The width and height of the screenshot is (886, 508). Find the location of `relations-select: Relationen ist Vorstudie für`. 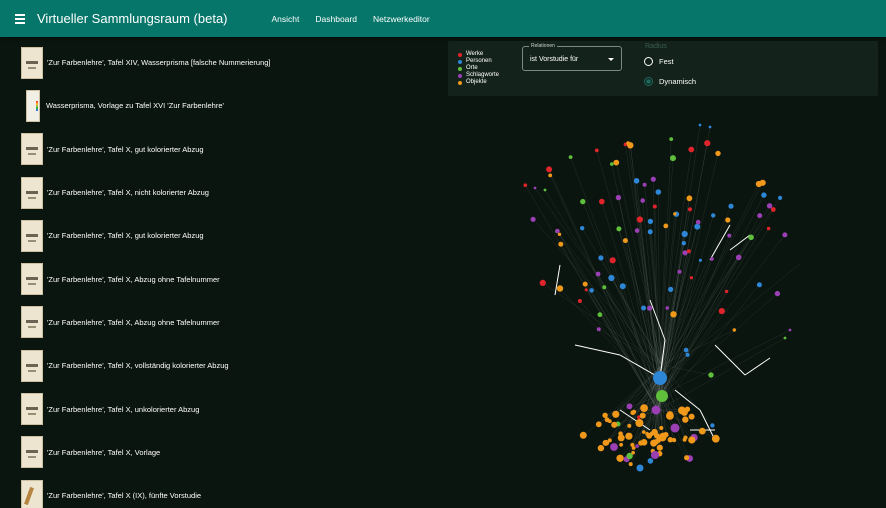

relations-select: Relationen ist Vorstudie für is located at coordinates (572, 57).